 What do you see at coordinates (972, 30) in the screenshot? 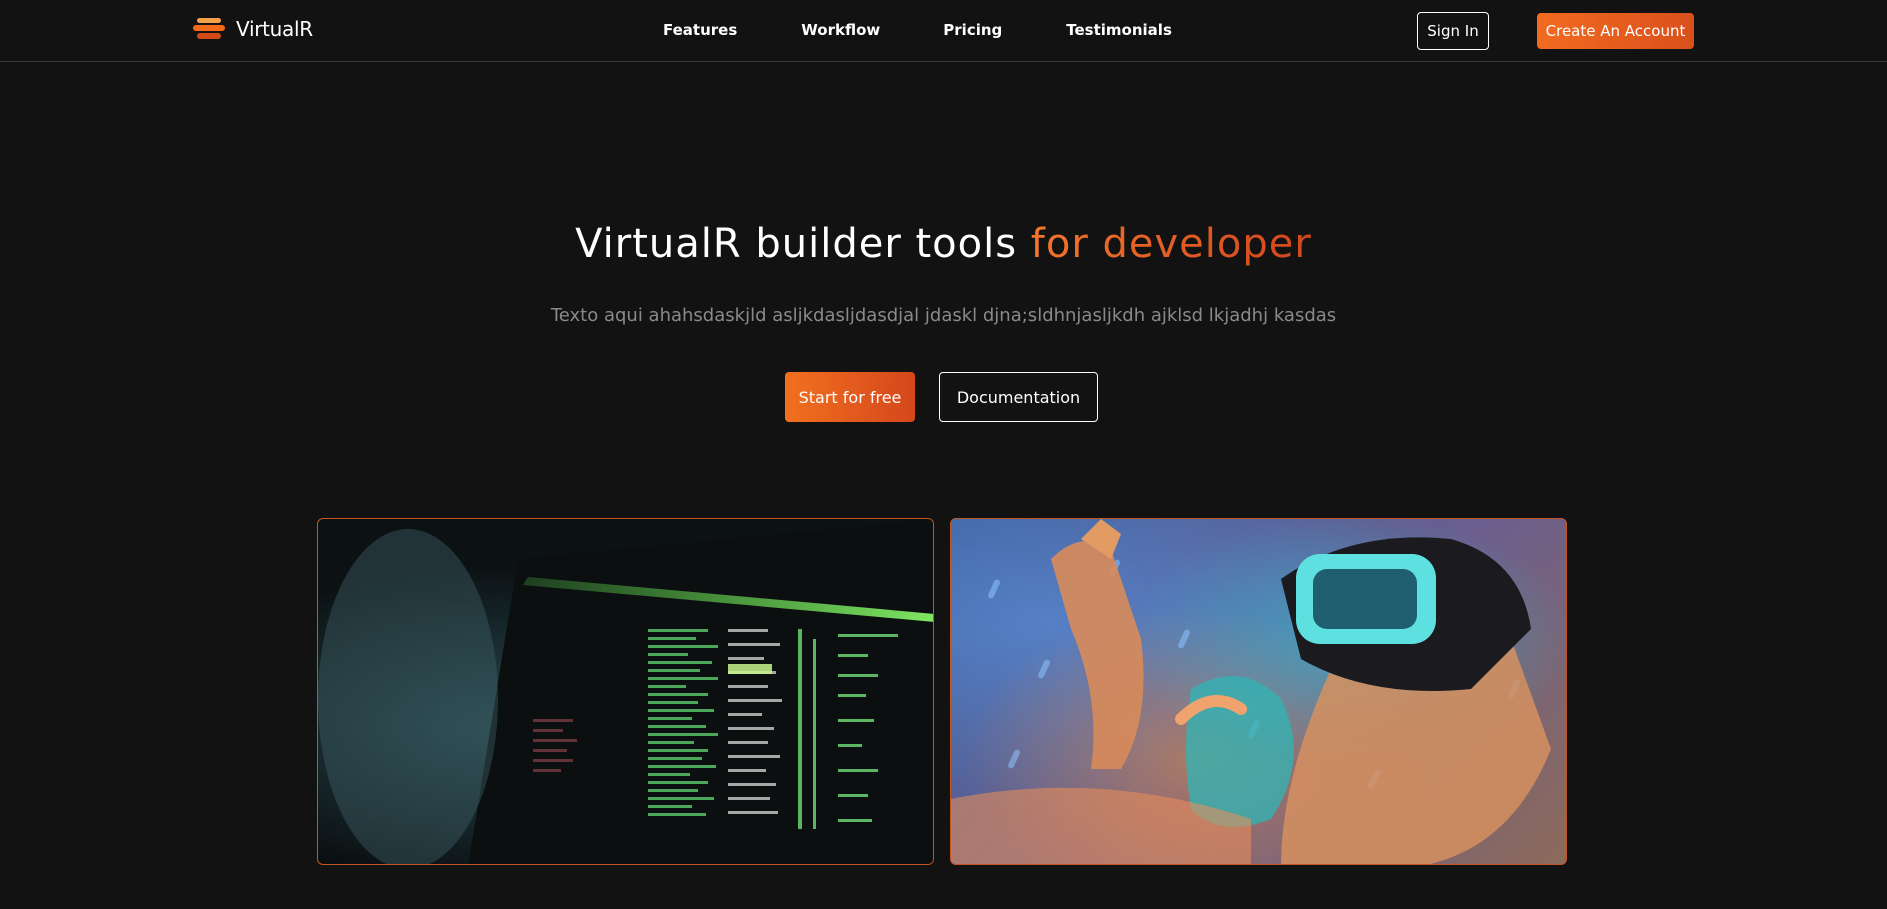
I see `nav-link-pricing: Pricing` at bounding box center [972, 30].